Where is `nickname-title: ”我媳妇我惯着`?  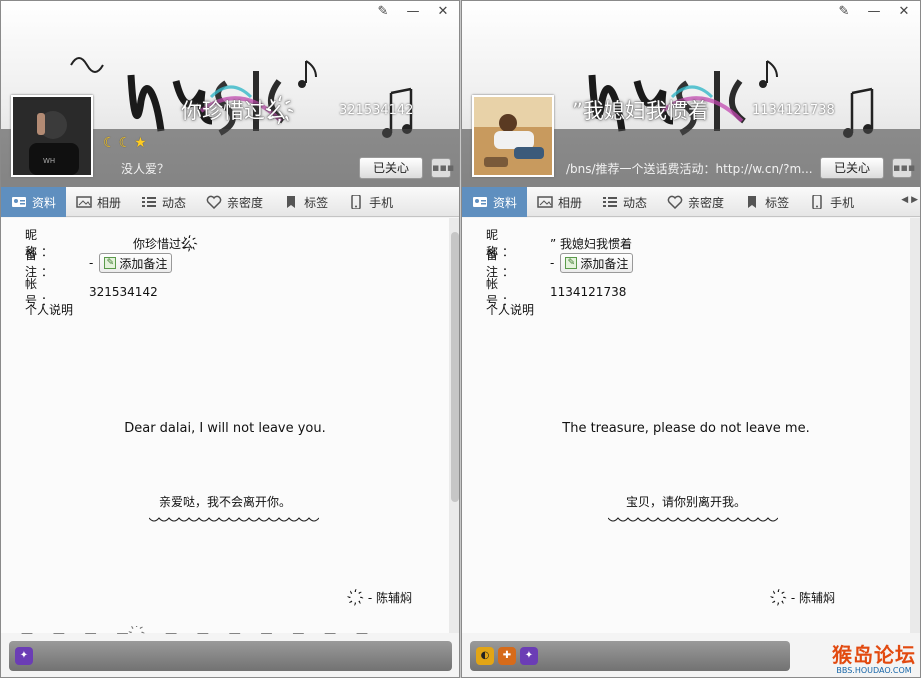 nickname-title: ”我媳妇我惯着 is located at coordinates (640, 111).